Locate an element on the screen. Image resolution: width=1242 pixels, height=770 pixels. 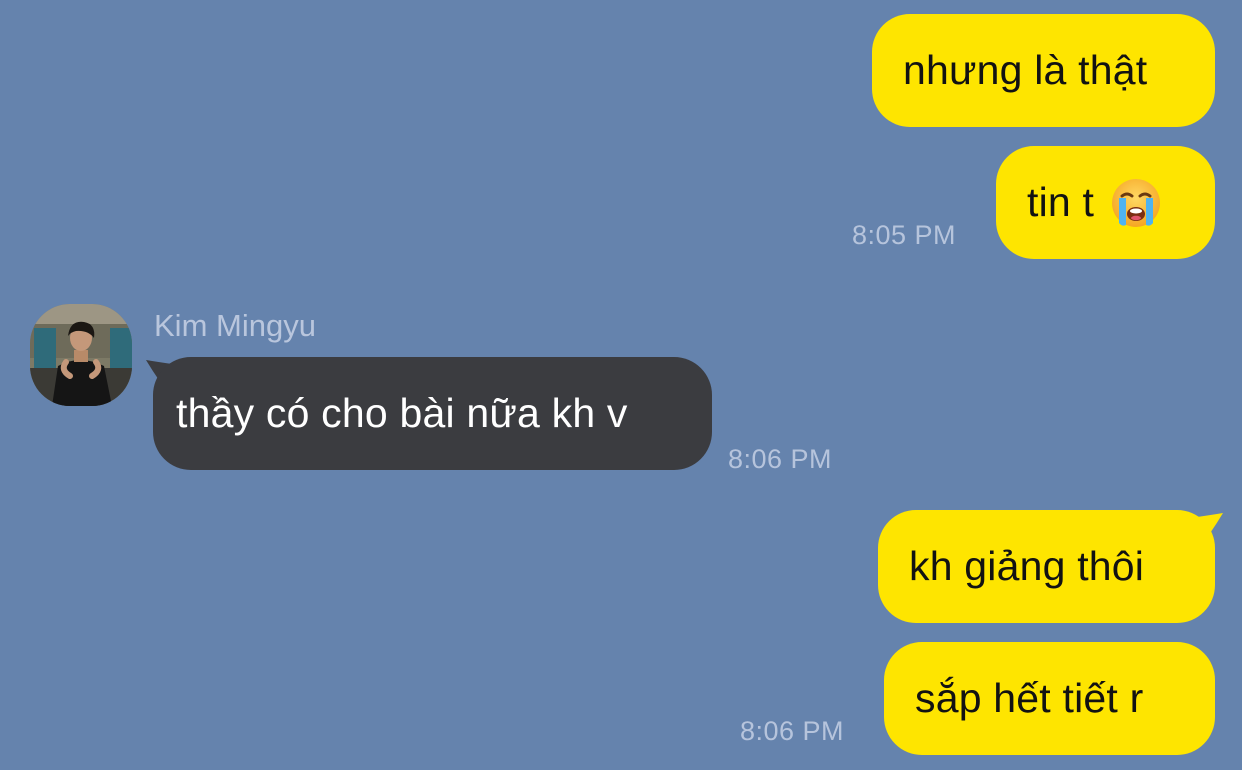
message-bubble-incoming: thầy có cho bài nữa kh v is located at coordinates (432, 413).